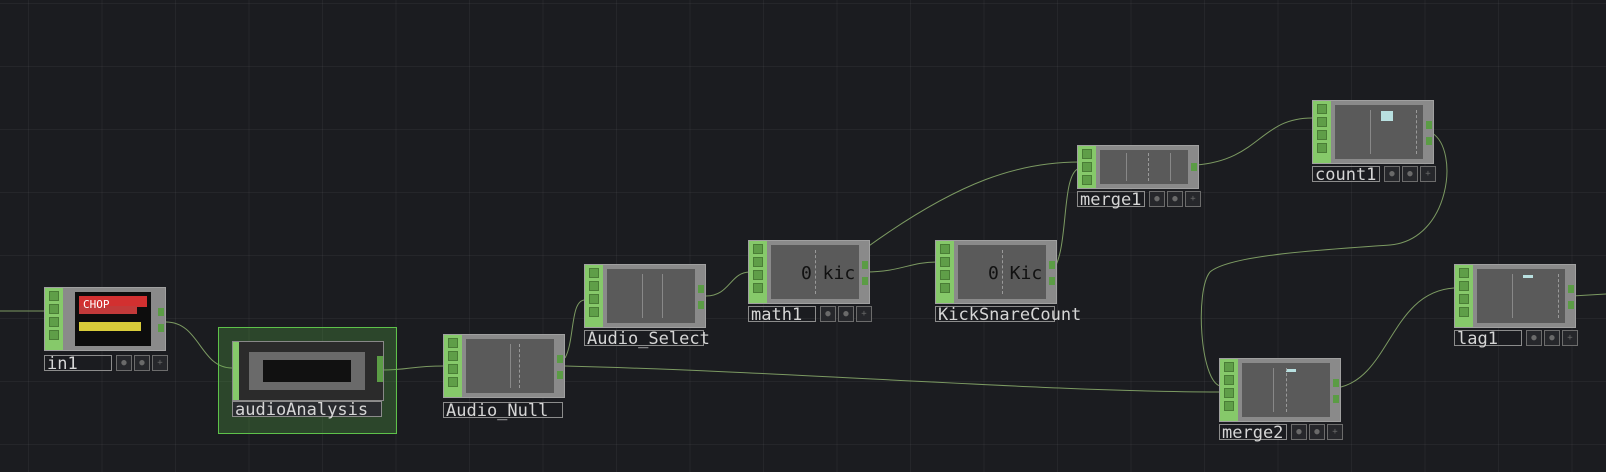 The width and height of the screenshot is (1606, 472). Describe the element at coordinates (828, 273) in the screenshot. I see `value-display: 0 kic` at that location.